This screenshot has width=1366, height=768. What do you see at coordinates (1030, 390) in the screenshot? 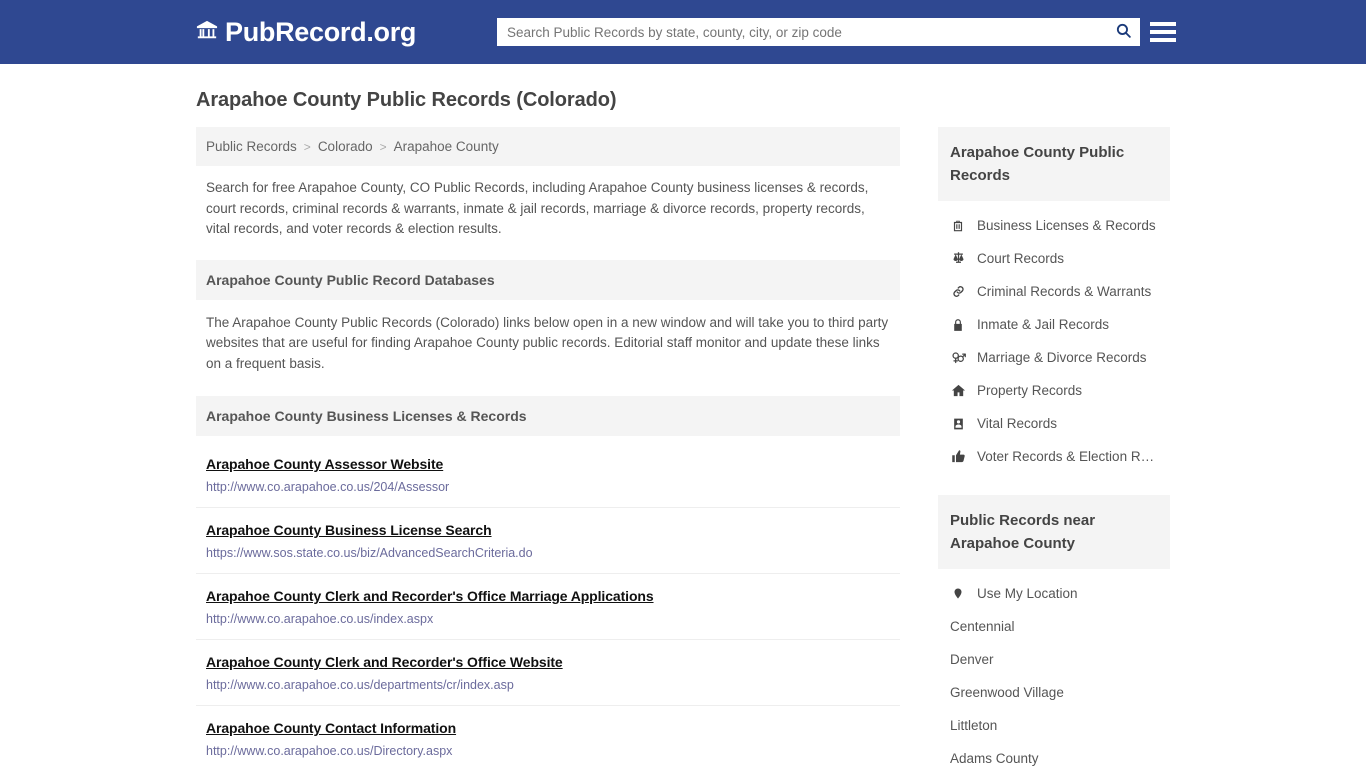
I see `sidebar-item-label: Property Records` at bounding box center [1030, 390].